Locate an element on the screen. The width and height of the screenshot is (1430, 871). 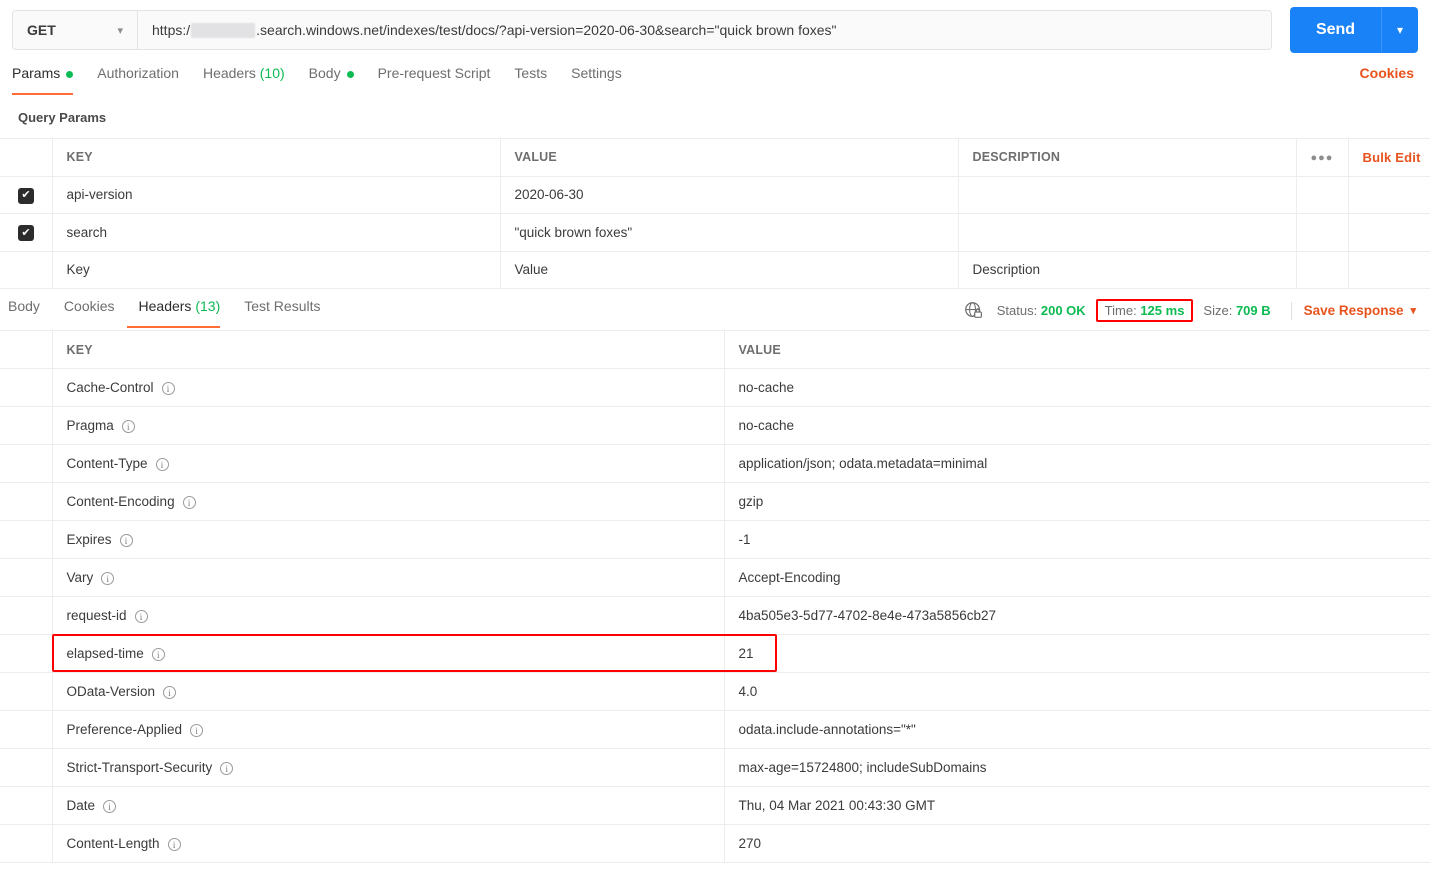
send-button: Send is located at coordinates (1336, 30).